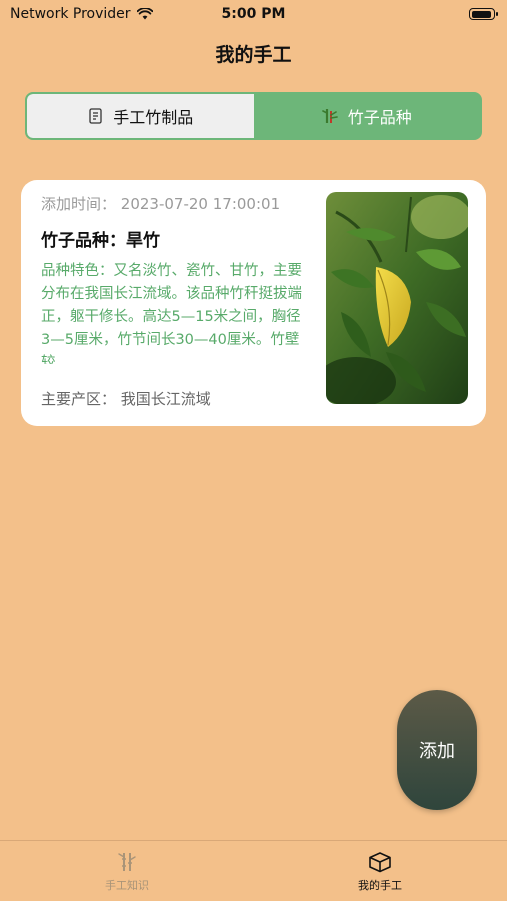 This screenshot has width=507, height=901. Describe the element at coordinates (79, 399) in the screenshot. I see `region-label: 主要产区：` at that location.